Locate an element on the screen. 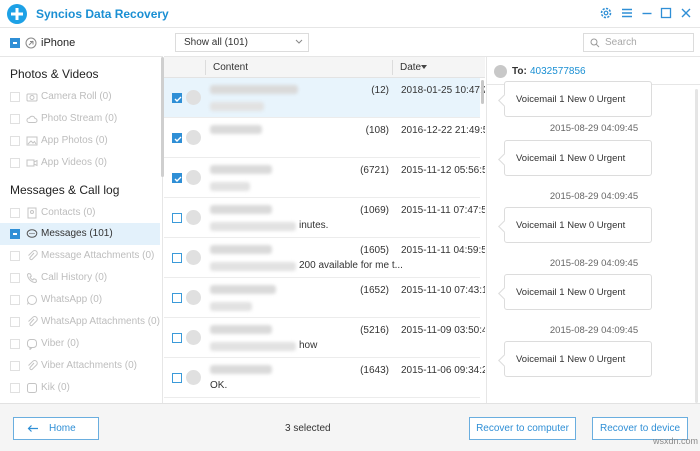  column-divider is located at coordinates (392, 67).